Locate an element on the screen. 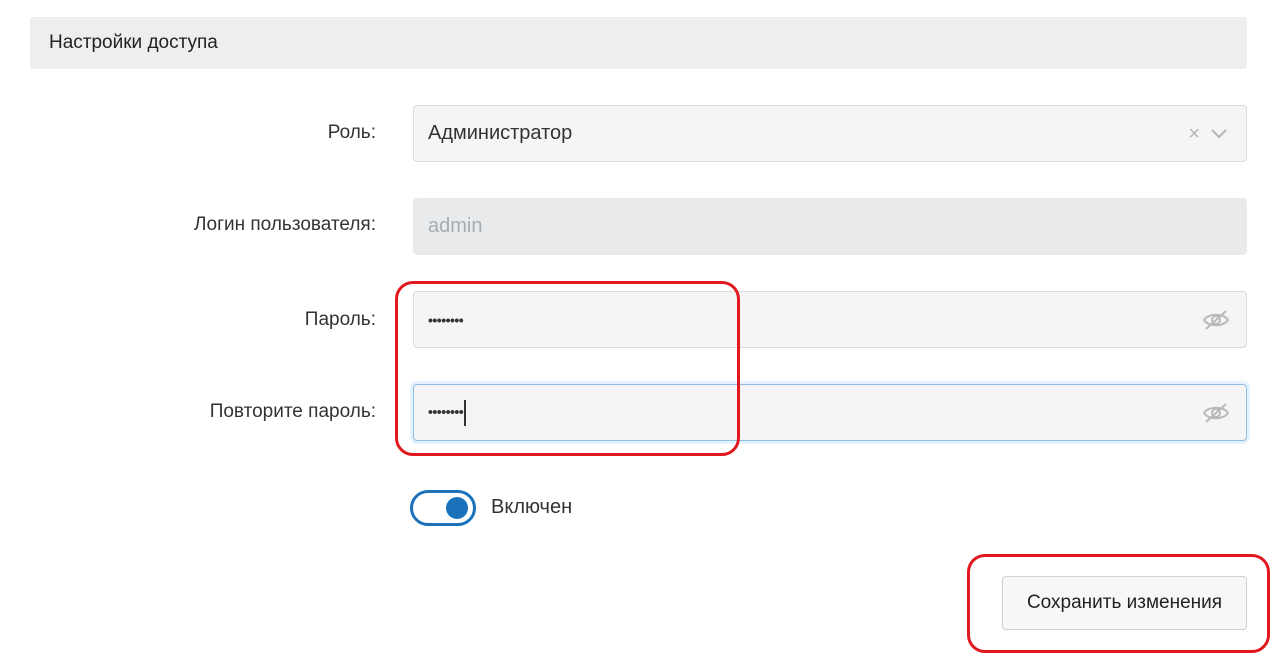  toggle-knob is located at coordinates (457, 508).